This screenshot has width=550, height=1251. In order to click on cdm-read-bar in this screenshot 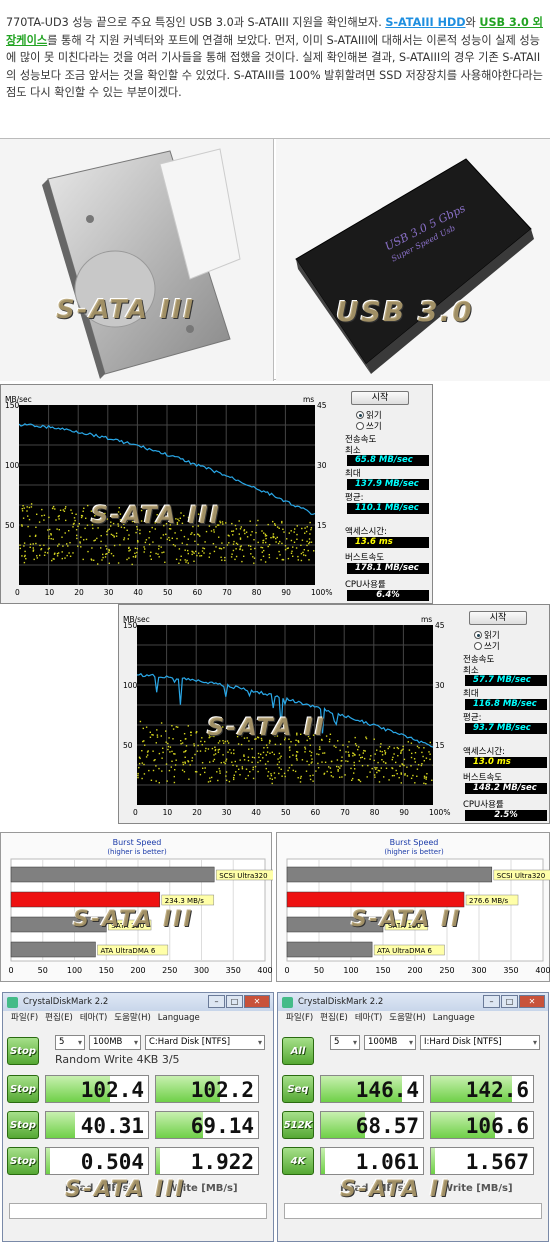, I will do `click(48, 1161)`.